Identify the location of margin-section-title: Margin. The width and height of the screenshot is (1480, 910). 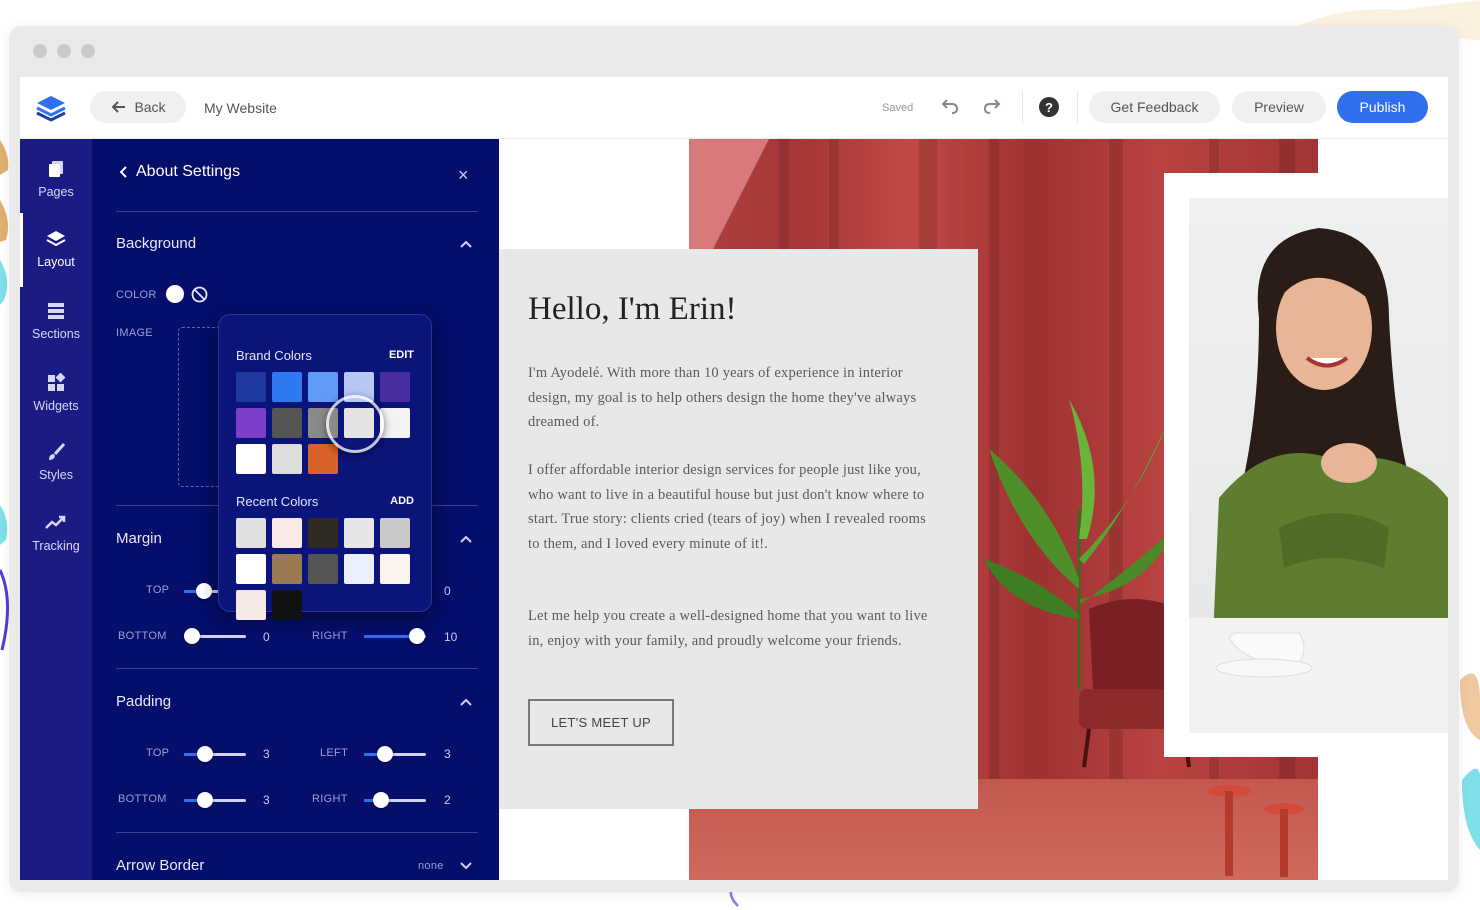
(139, 538).